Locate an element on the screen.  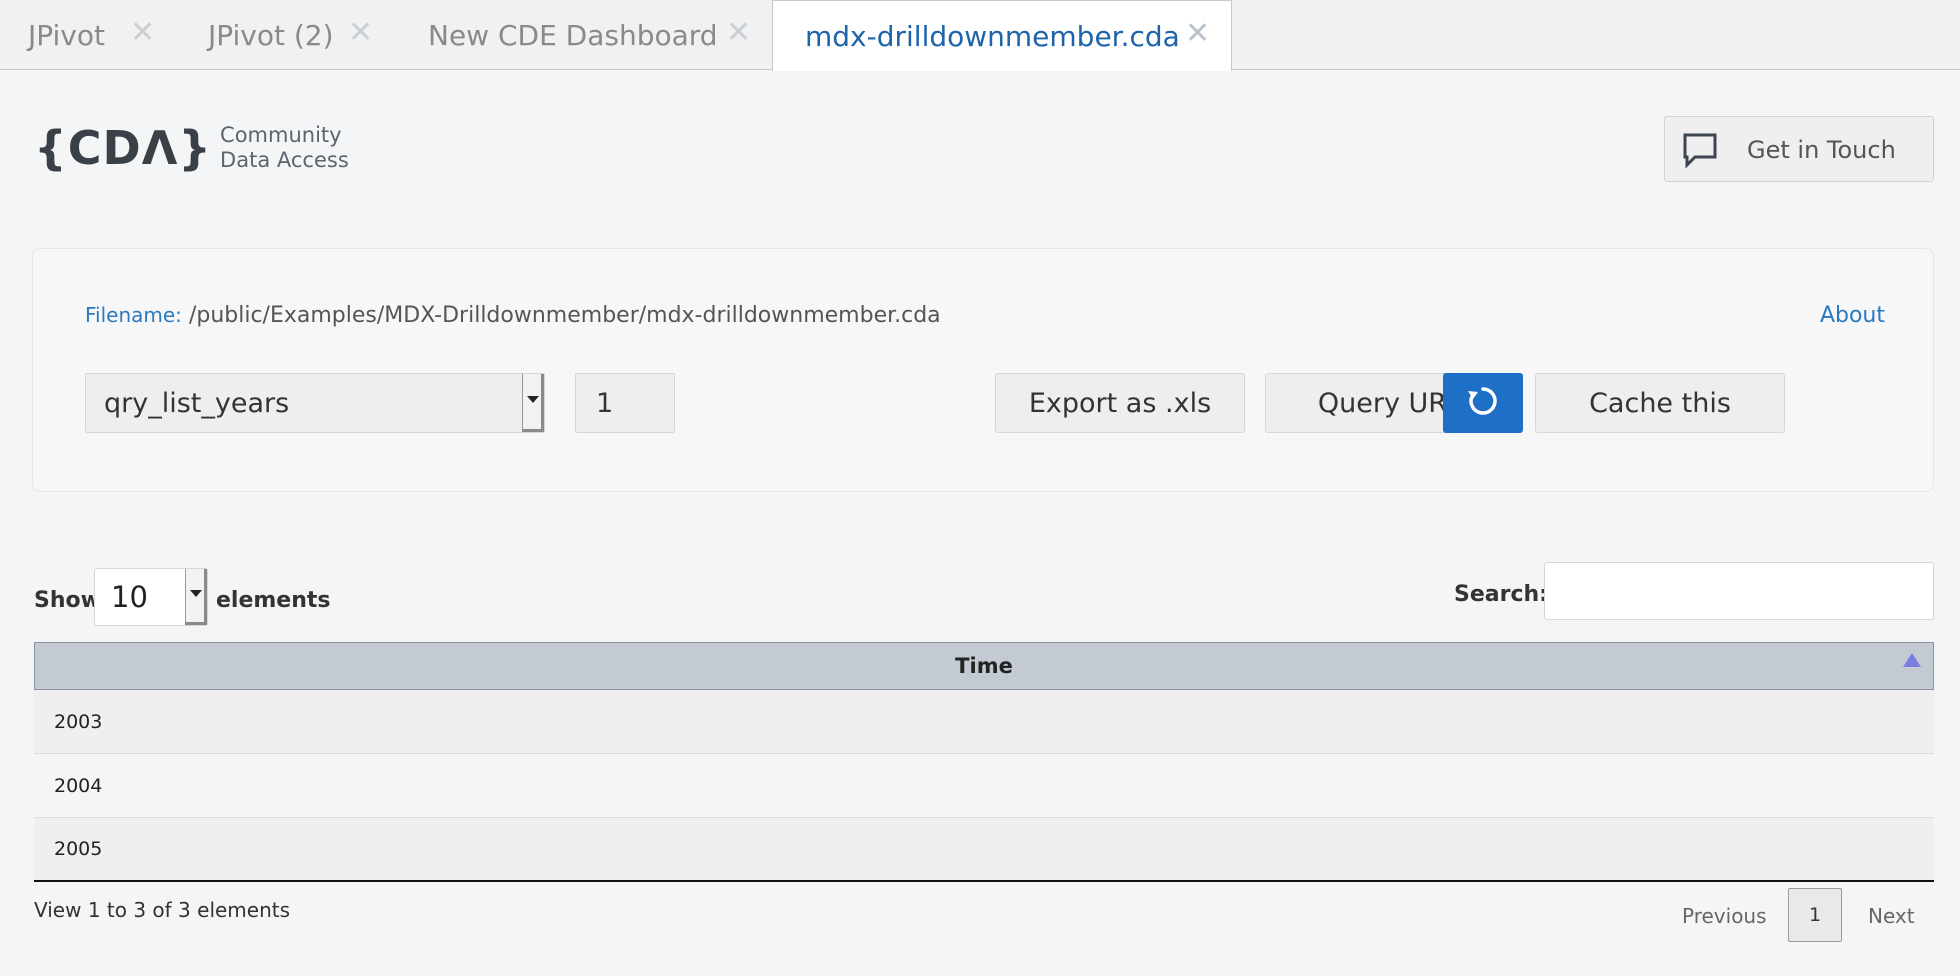
refresh-icon is located at coordinates (1483, 403).